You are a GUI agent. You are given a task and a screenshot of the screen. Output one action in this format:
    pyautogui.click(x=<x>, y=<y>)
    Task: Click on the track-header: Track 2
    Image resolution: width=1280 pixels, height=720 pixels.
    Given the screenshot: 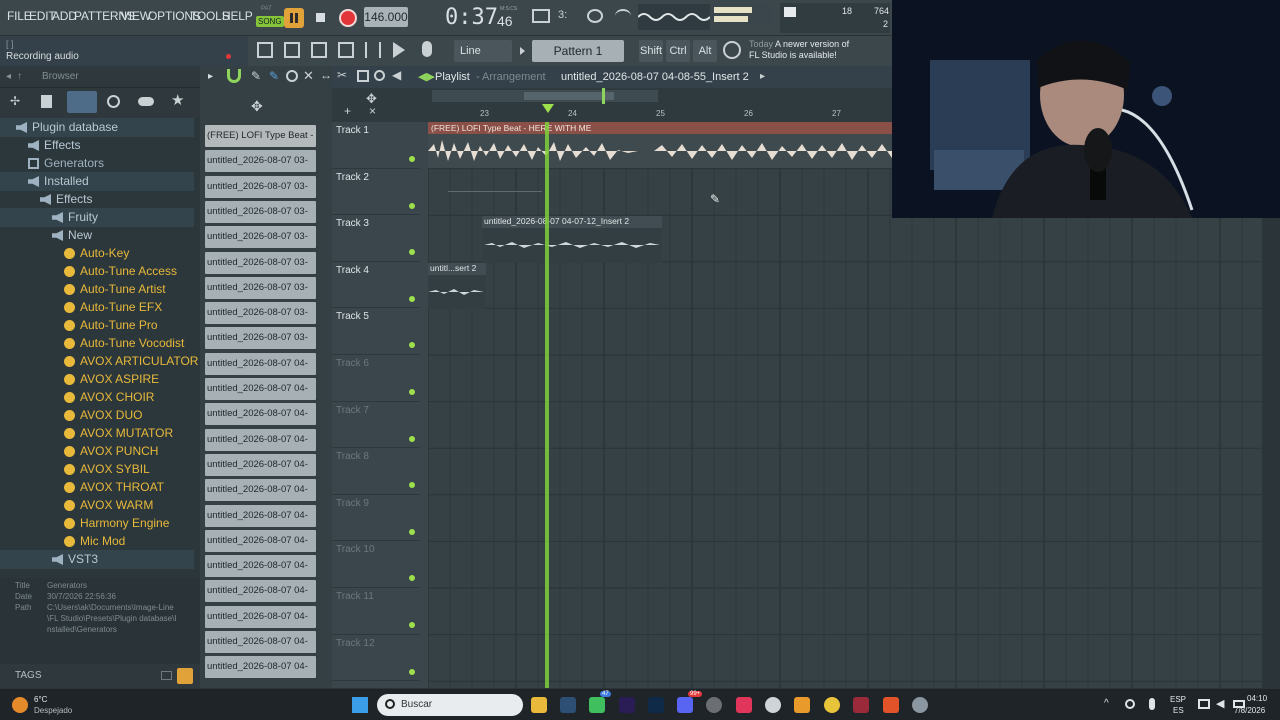 What is the action you would take?
    pyautogui.click(x=376, y=192)
    